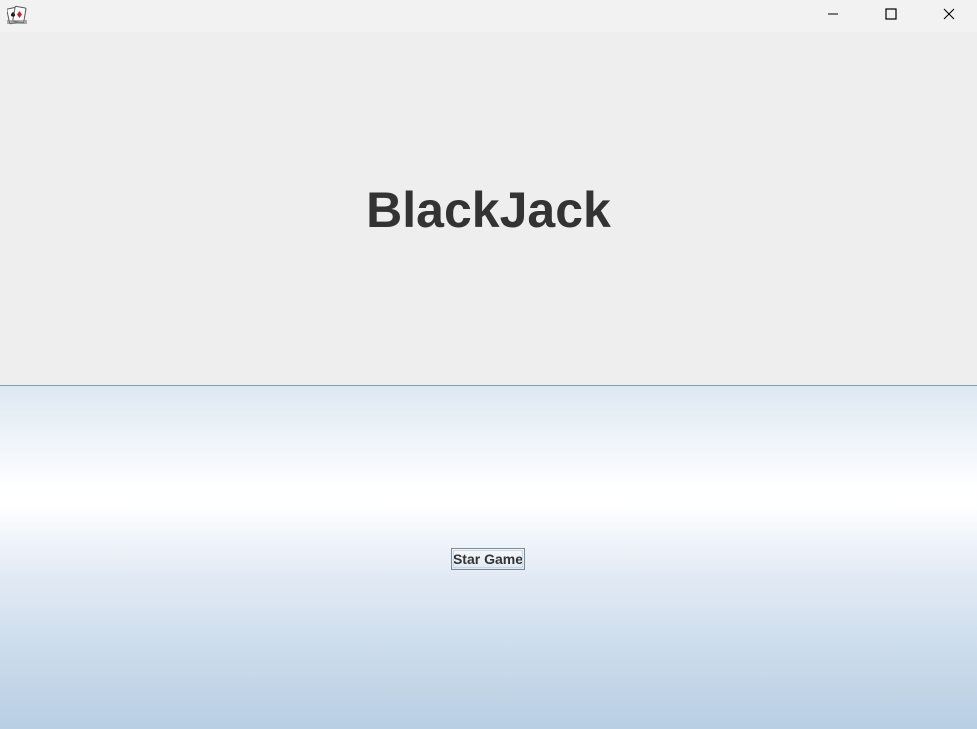 This screenshot has height=729, width=977. I want to click on minimize-icon, so click(833, 16).